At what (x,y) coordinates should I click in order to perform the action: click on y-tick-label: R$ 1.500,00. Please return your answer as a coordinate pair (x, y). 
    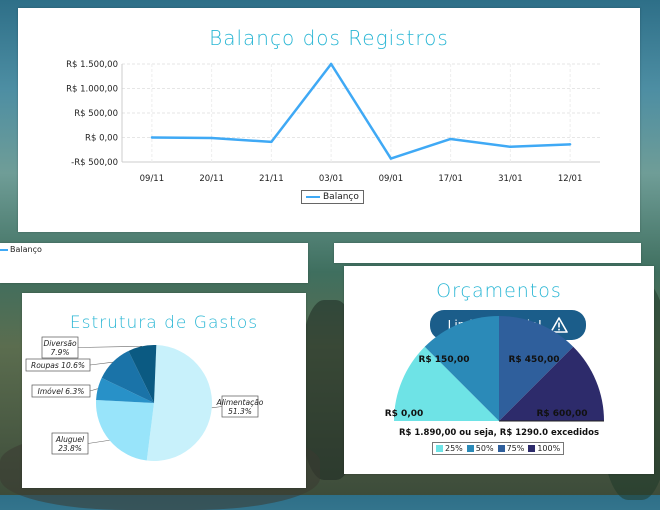
    Looking at the image, I should click on (92, 65).